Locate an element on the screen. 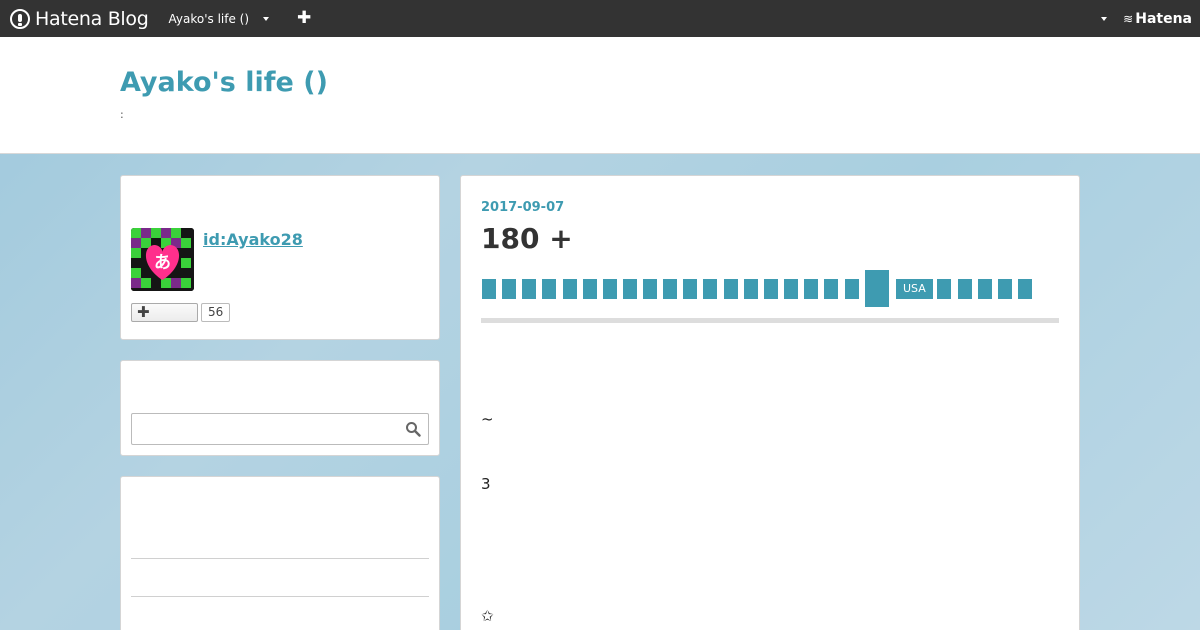 This screenshot has width=1200, height=630. plus-icon: ✚ is located at coordinates (143, 312).